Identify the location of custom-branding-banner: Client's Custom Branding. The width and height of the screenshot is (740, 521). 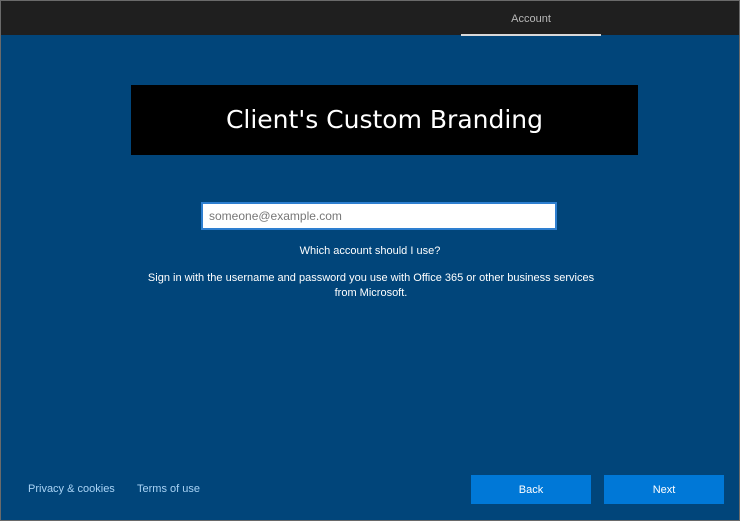
(384, 120).